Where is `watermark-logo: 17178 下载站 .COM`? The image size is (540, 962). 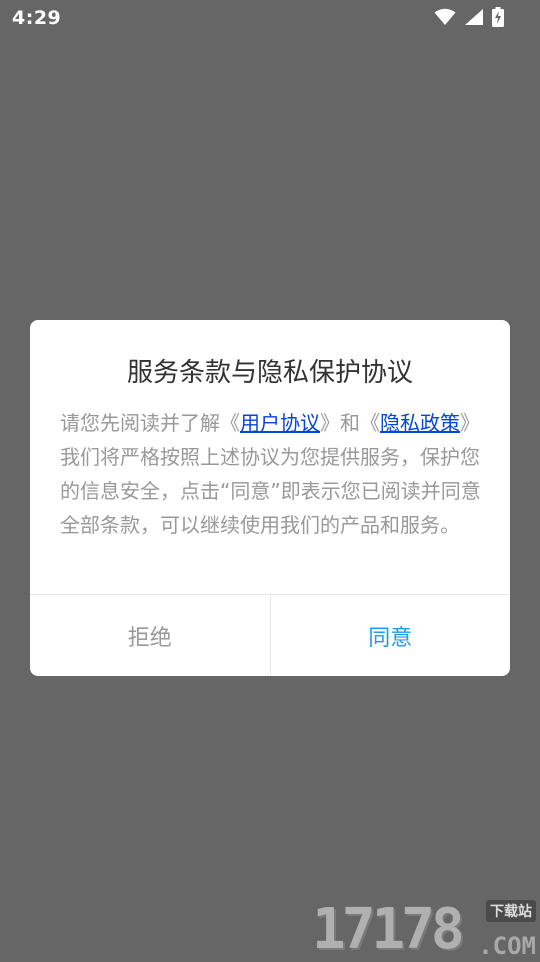 watermark-logo: 17178 下载站 .COM is located at coordinates (424, 928).